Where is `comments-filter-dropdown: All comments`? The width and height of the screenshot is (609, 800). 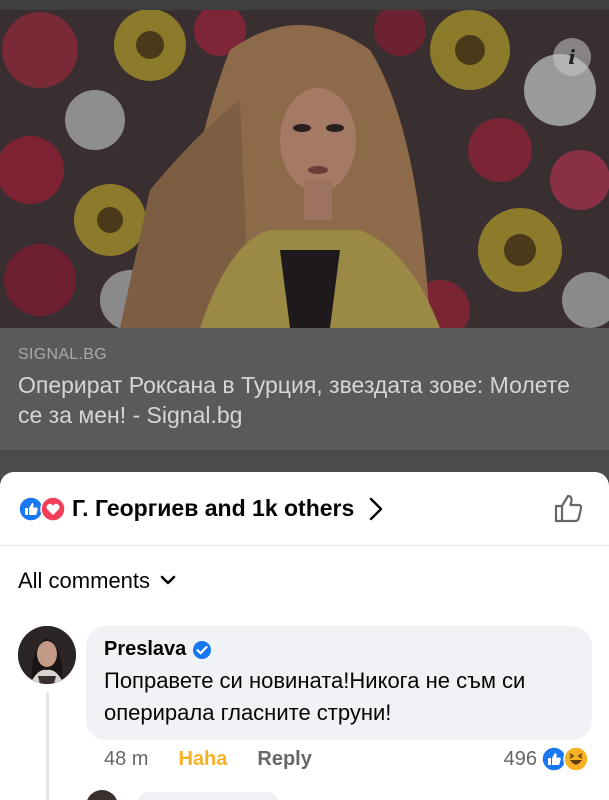 comments-filter-dropdown: All comments is located at coordinates (97, 581).